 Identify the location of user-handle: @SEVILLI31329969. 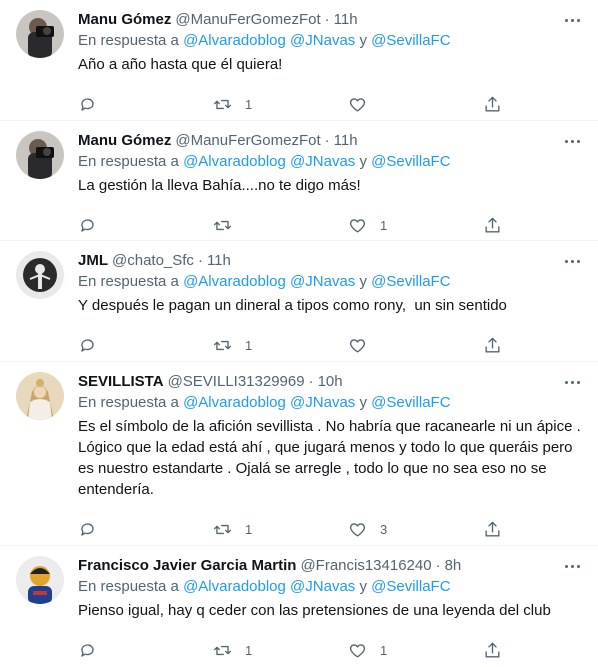
(236, 382).